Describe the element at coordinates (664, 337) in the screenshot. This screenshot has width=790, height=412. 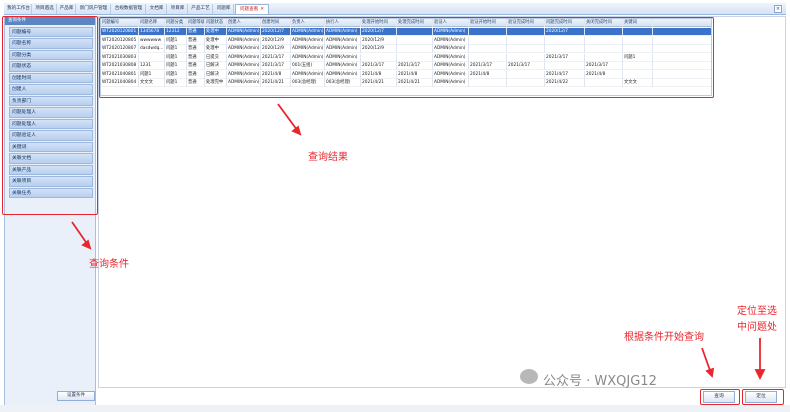
I see `start-query-annotation: 根据条件开始查询` at that location.